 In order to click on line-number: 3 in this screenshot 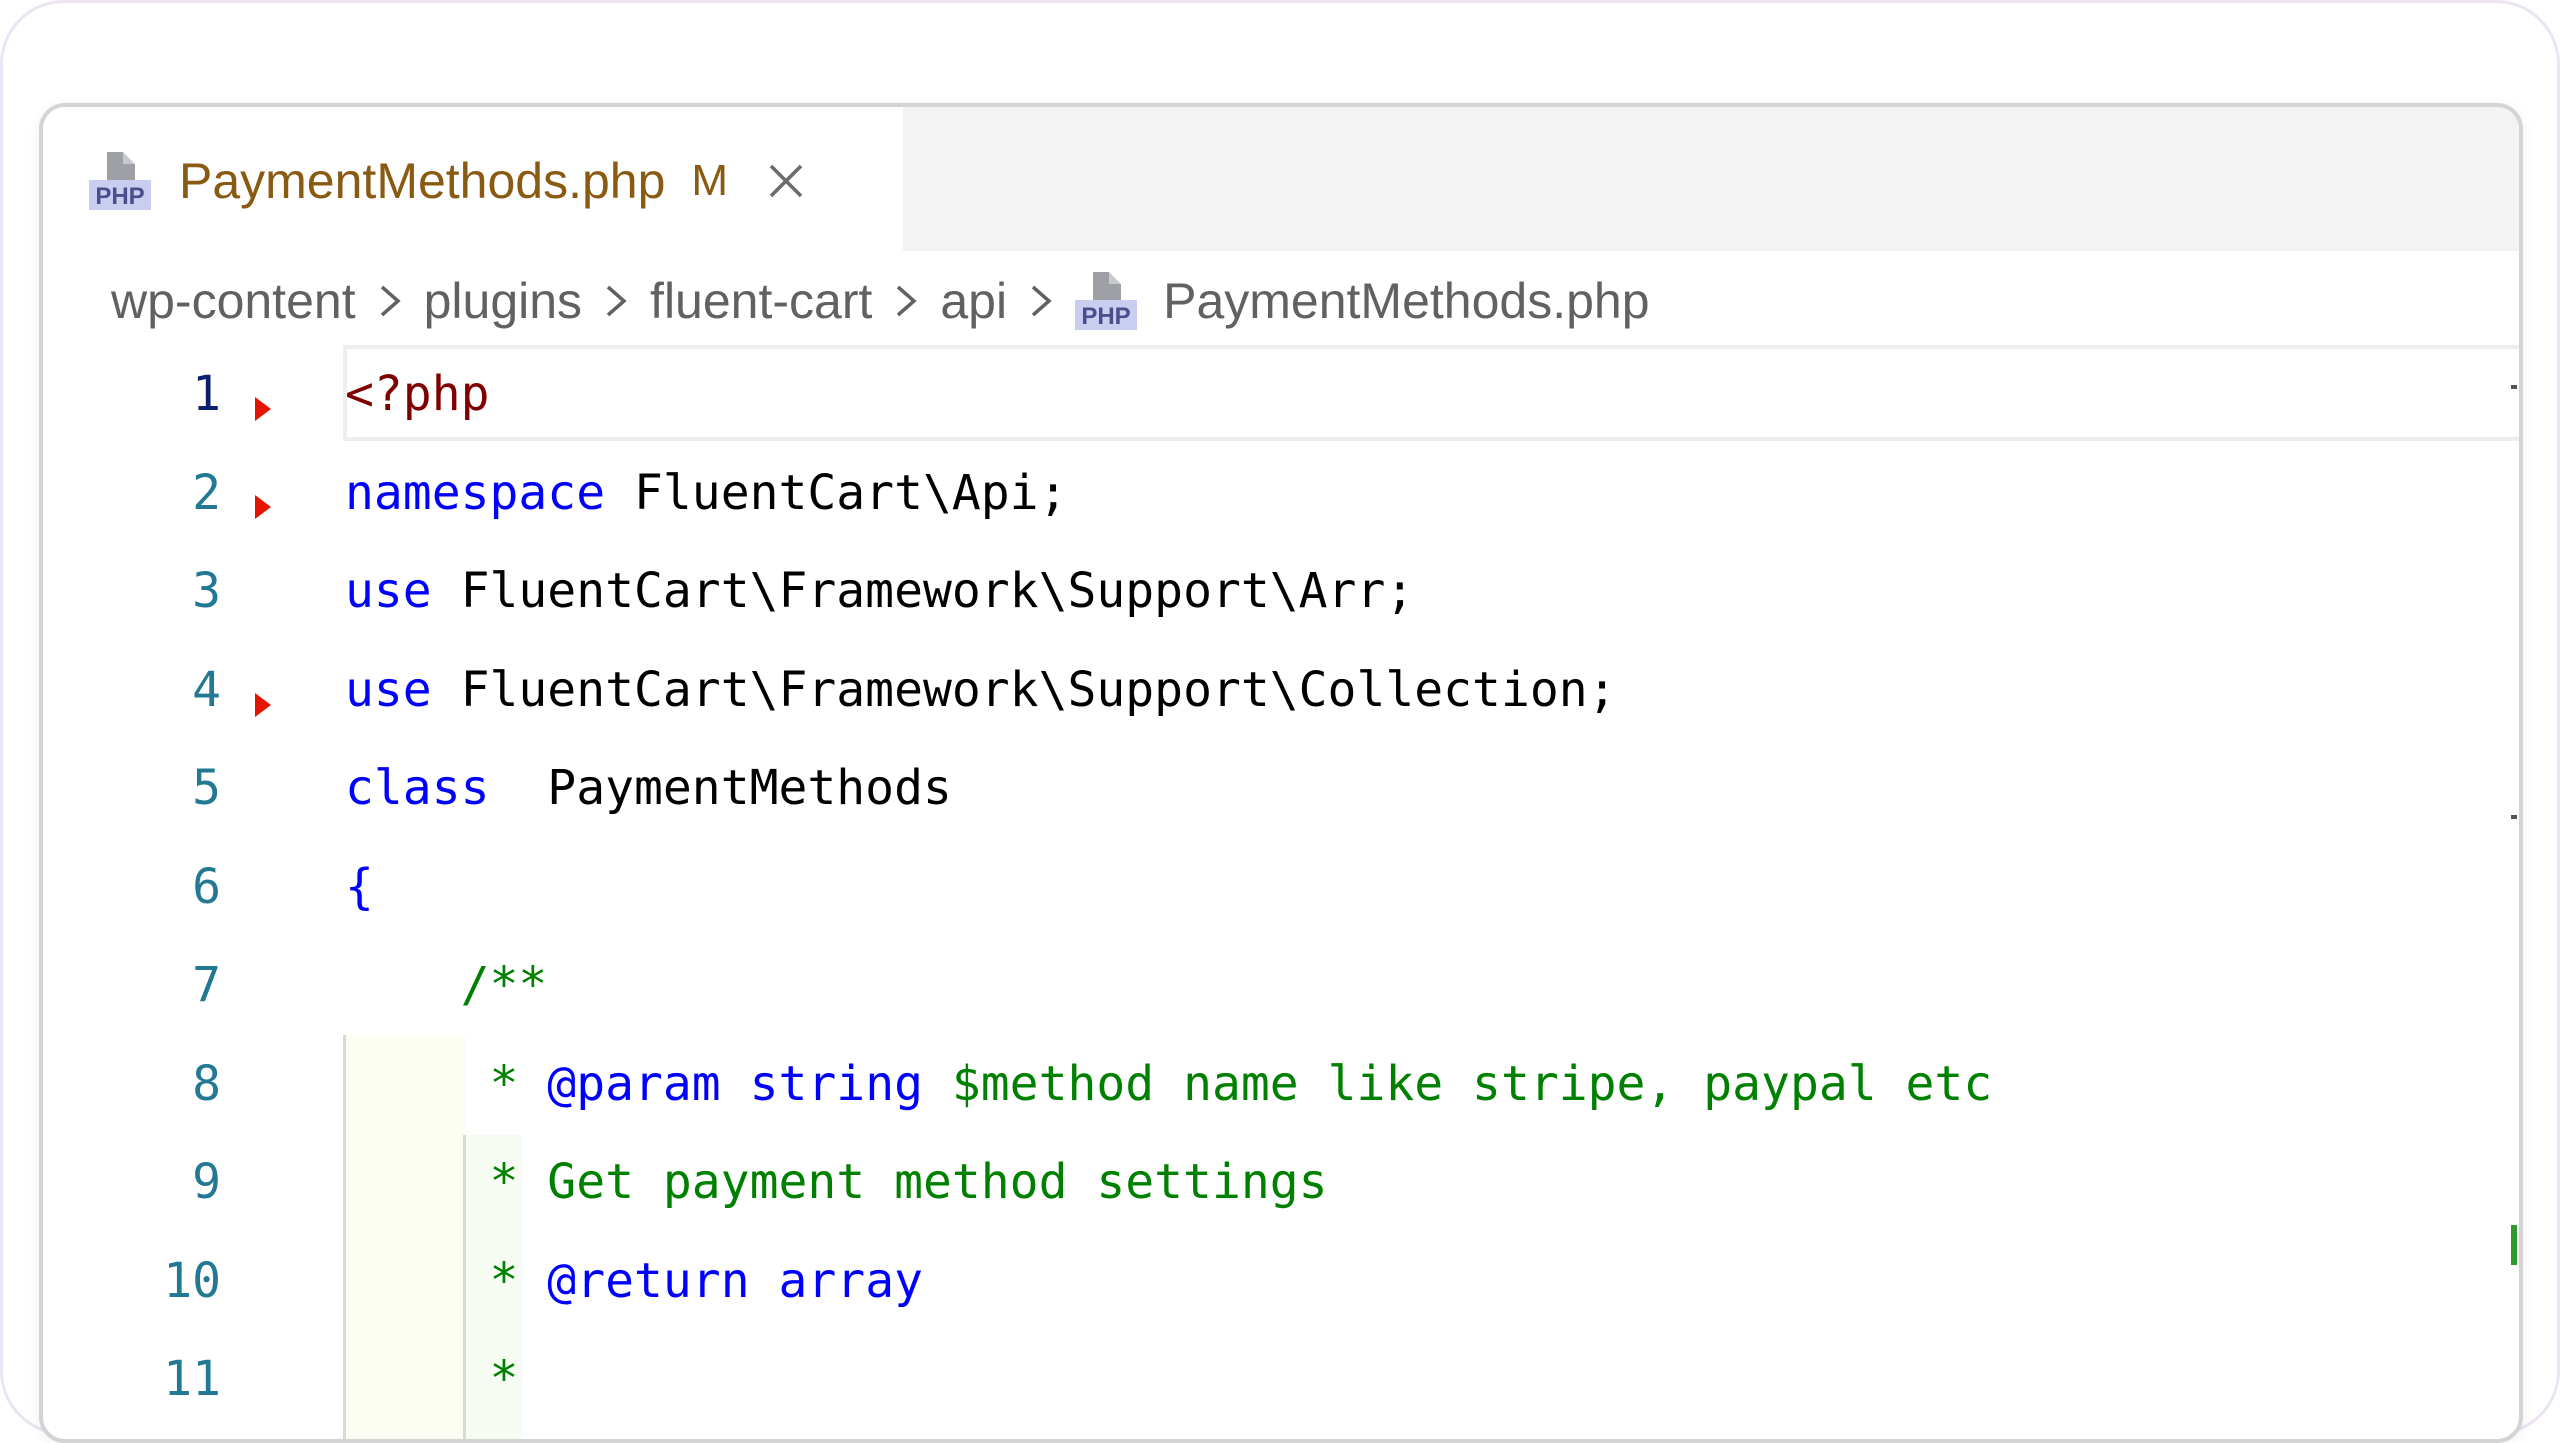, I will do `click(206, 591)`.